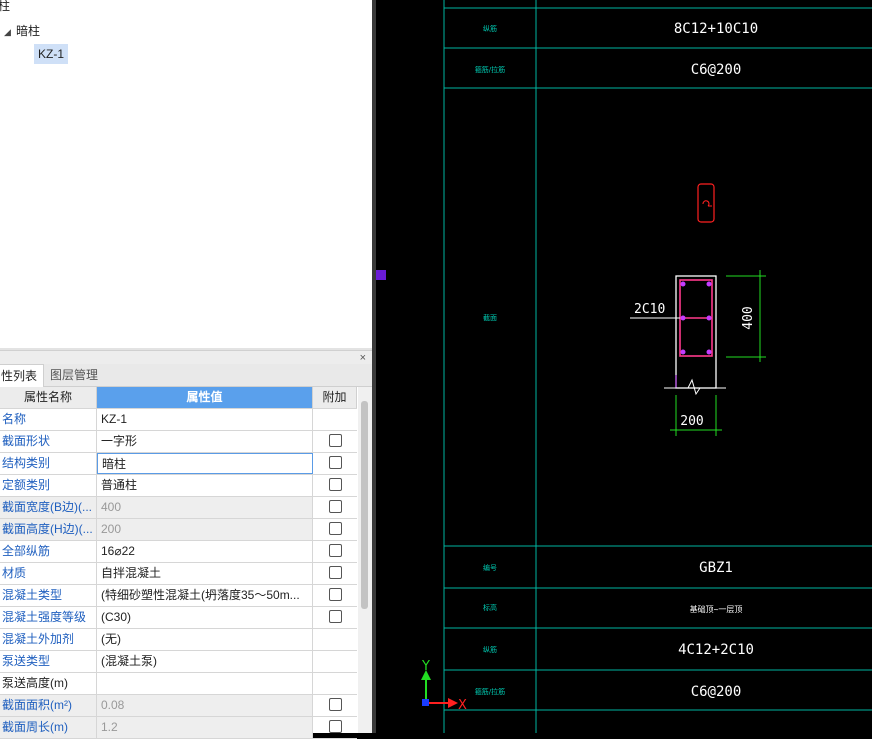 This screenshot has height=739, width=872. I want to click on expand-caret-icon: ◢, so click(10, 32).